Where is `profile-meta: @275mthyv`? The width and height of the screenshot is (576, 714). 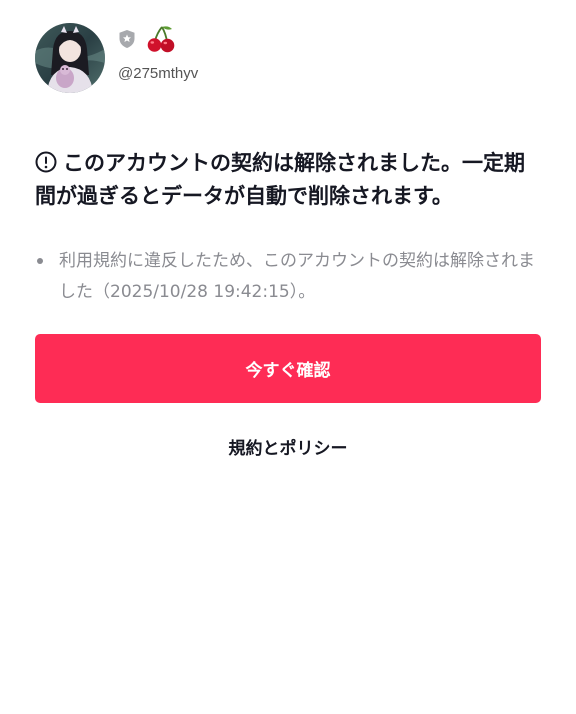
profile-meta: @275mthyv is located at coordinates (158, 52).